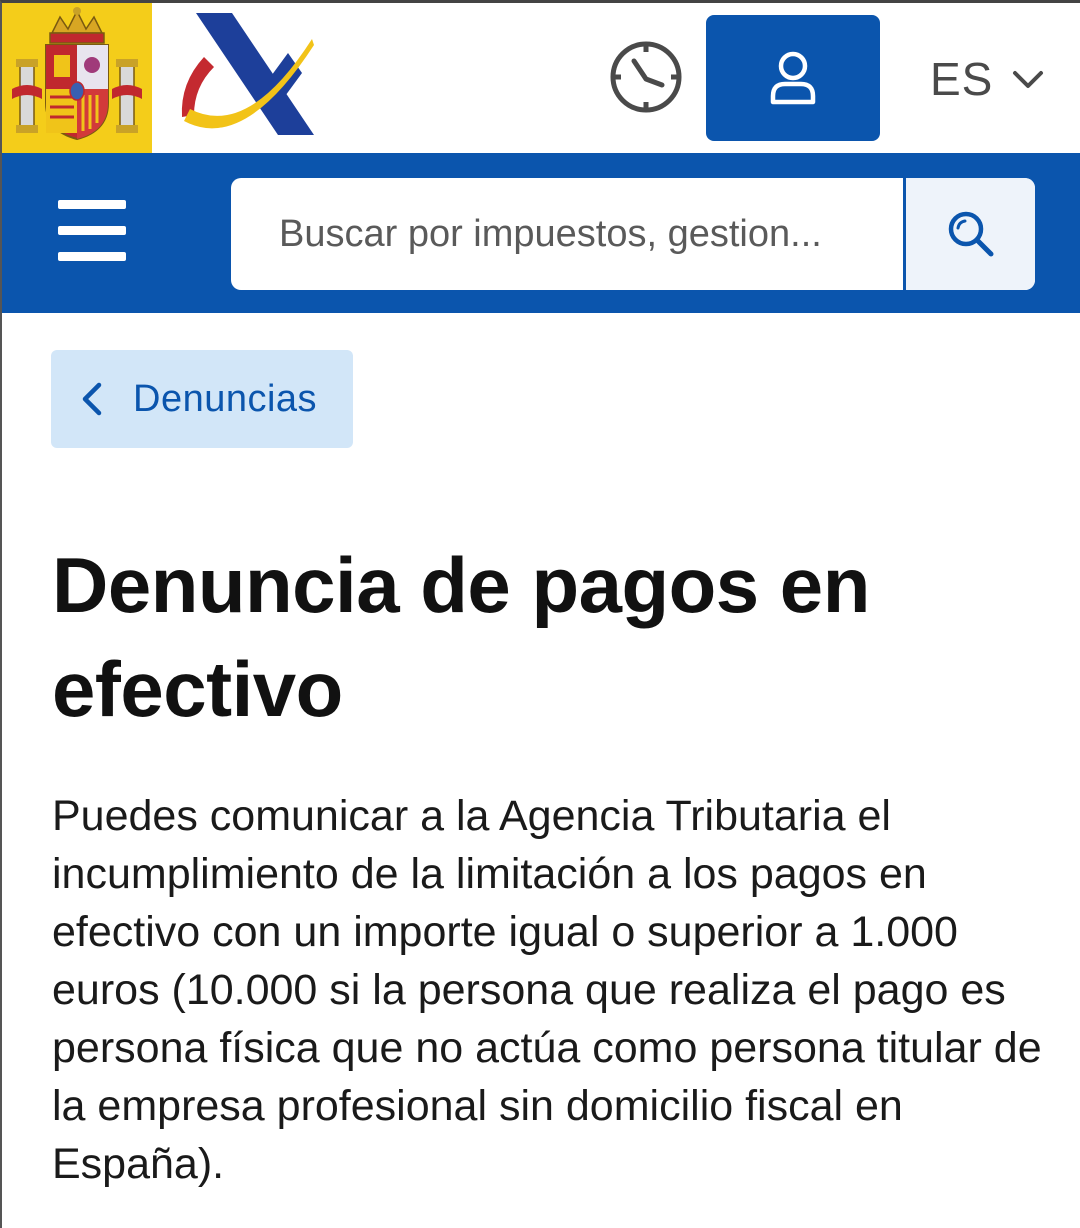  Describe the element at coordinates (1028, 79) in the screenshot. I see `chevron-down-icon` at that location.